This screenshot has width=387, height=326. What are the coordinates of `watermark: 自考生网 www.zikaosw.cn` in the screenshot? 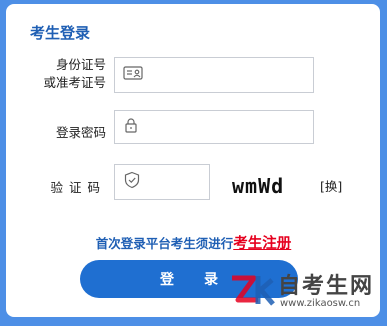 It's located at (307, 292).